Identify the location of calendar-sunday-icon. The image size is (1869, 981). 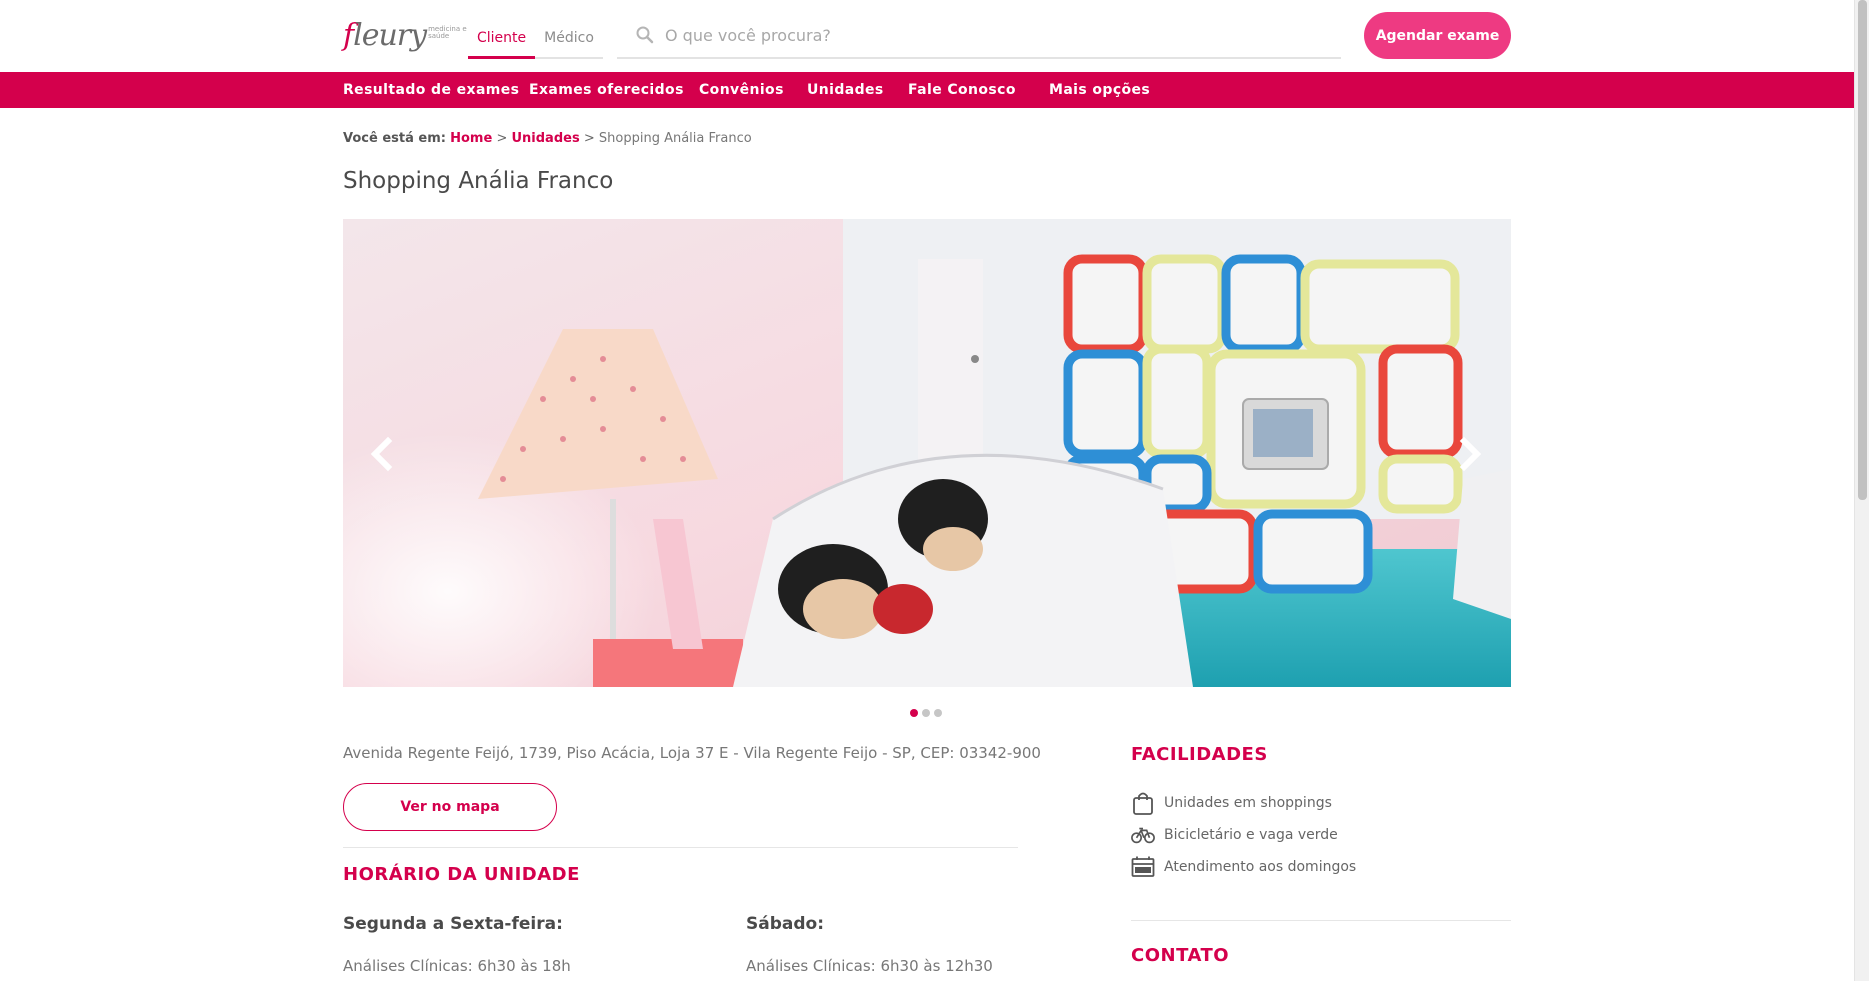
(1143, 867).